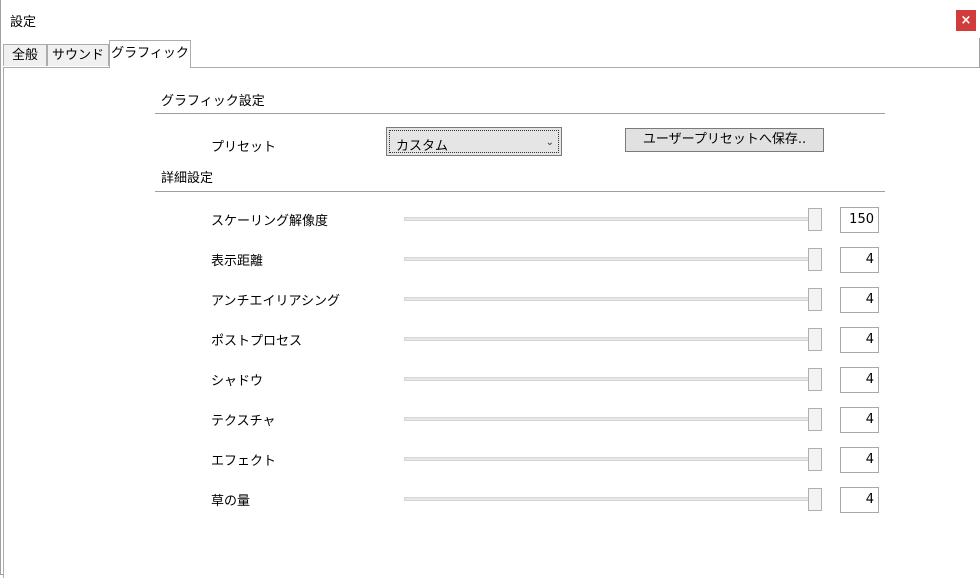 Image resolution: width=980 pixels, height=578 pixels. I want to click on title-bar: 設定 ×, so click(490, 19).